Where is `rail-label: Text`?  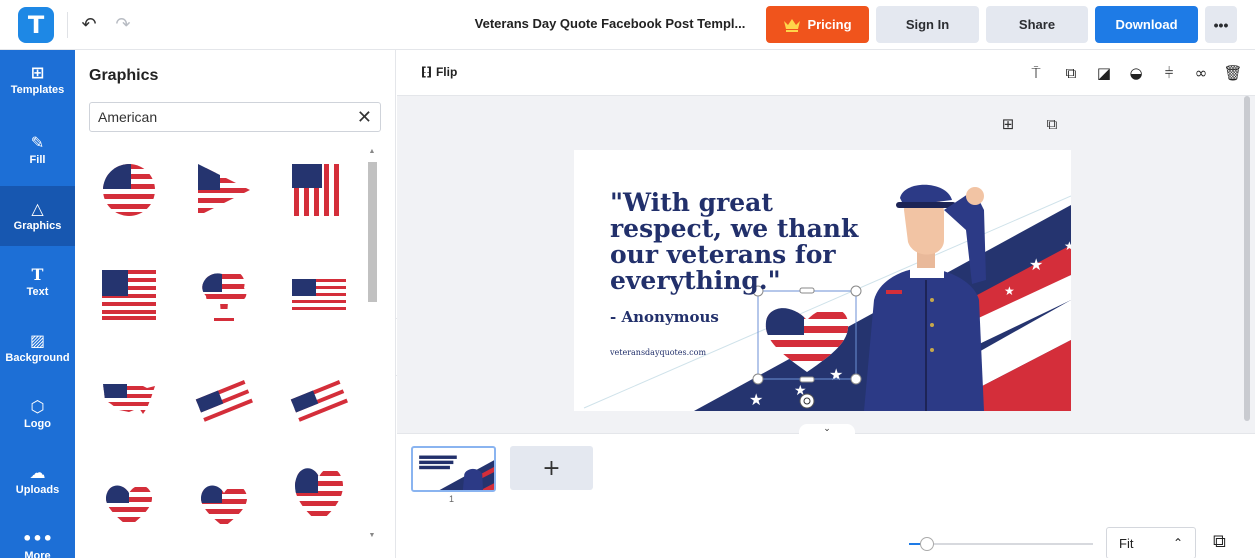 rail-label: Text is located at coordinates (37, 292).